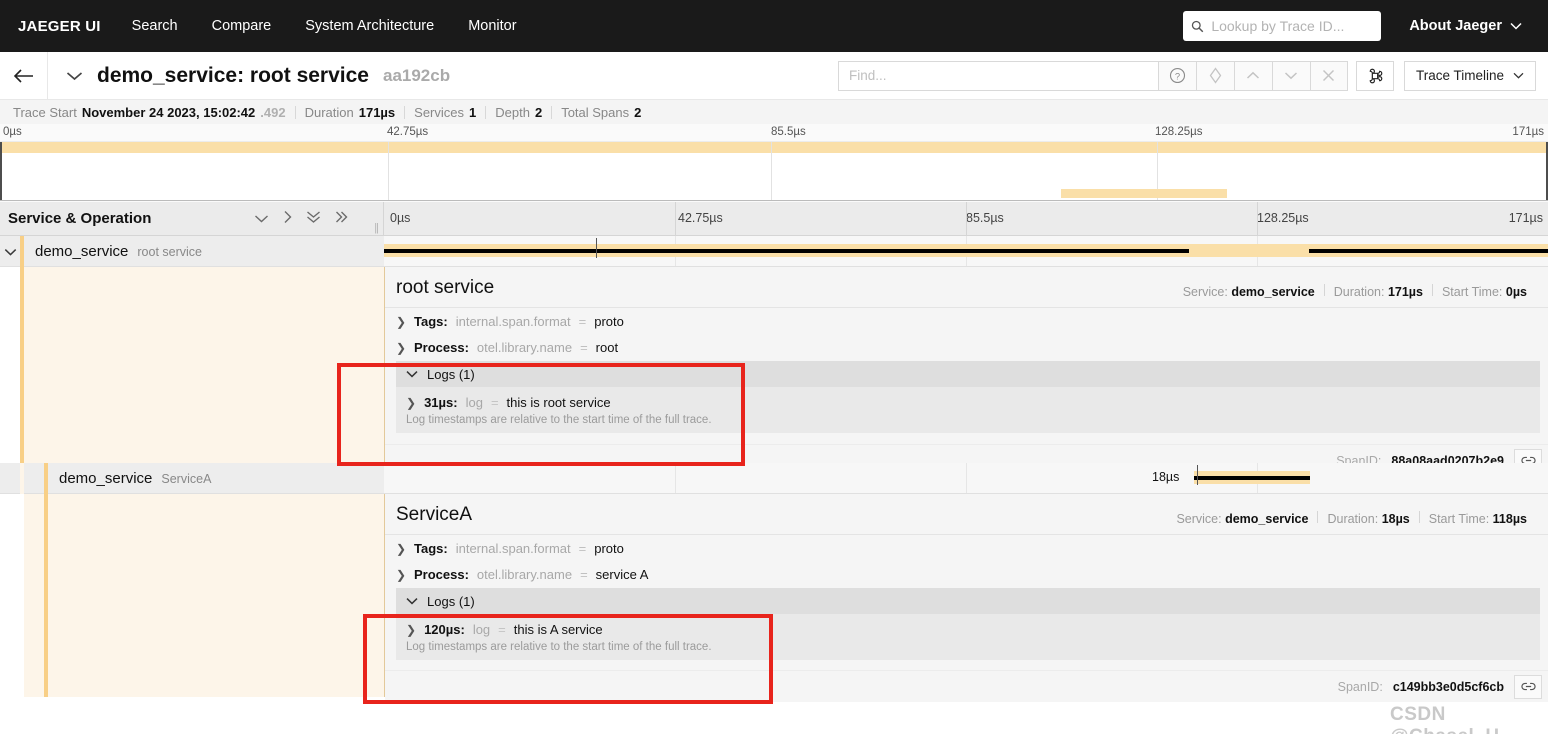 The image size is (1548, 734). I want to click on nav-item-compare: Compare, so click(242, 26).